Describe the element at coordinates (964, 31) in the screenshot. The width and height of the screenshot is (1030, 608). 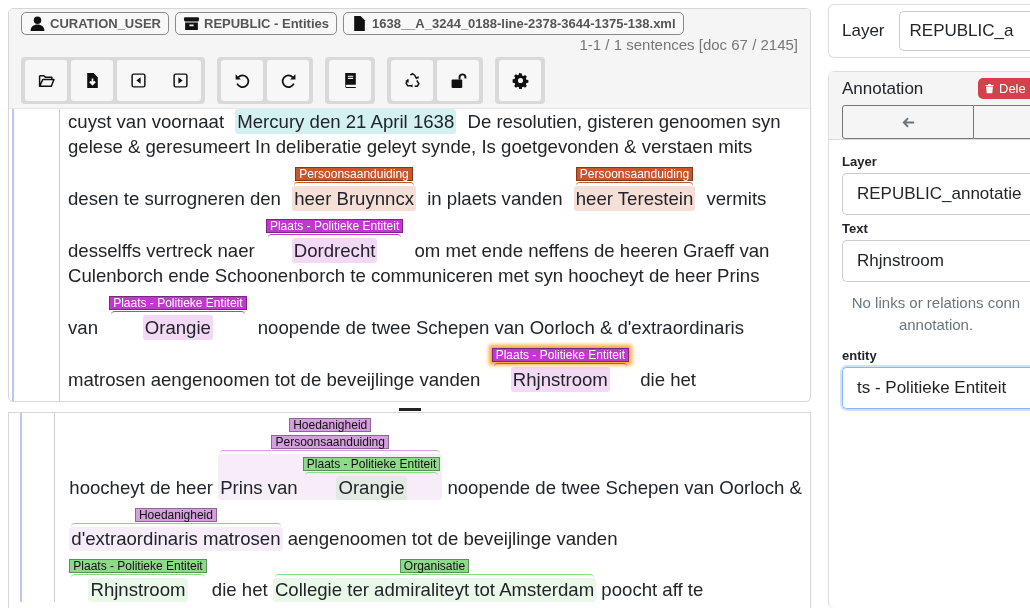
I see `layer-dropdown: REPUBLIC_a` at that location.